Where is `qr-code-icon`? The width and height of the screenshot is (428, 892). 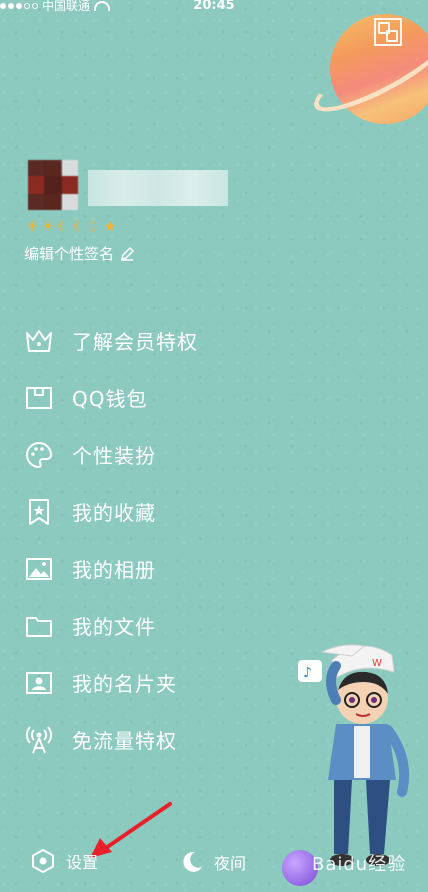
qr-code-icon is located at coordinates (388, 32).